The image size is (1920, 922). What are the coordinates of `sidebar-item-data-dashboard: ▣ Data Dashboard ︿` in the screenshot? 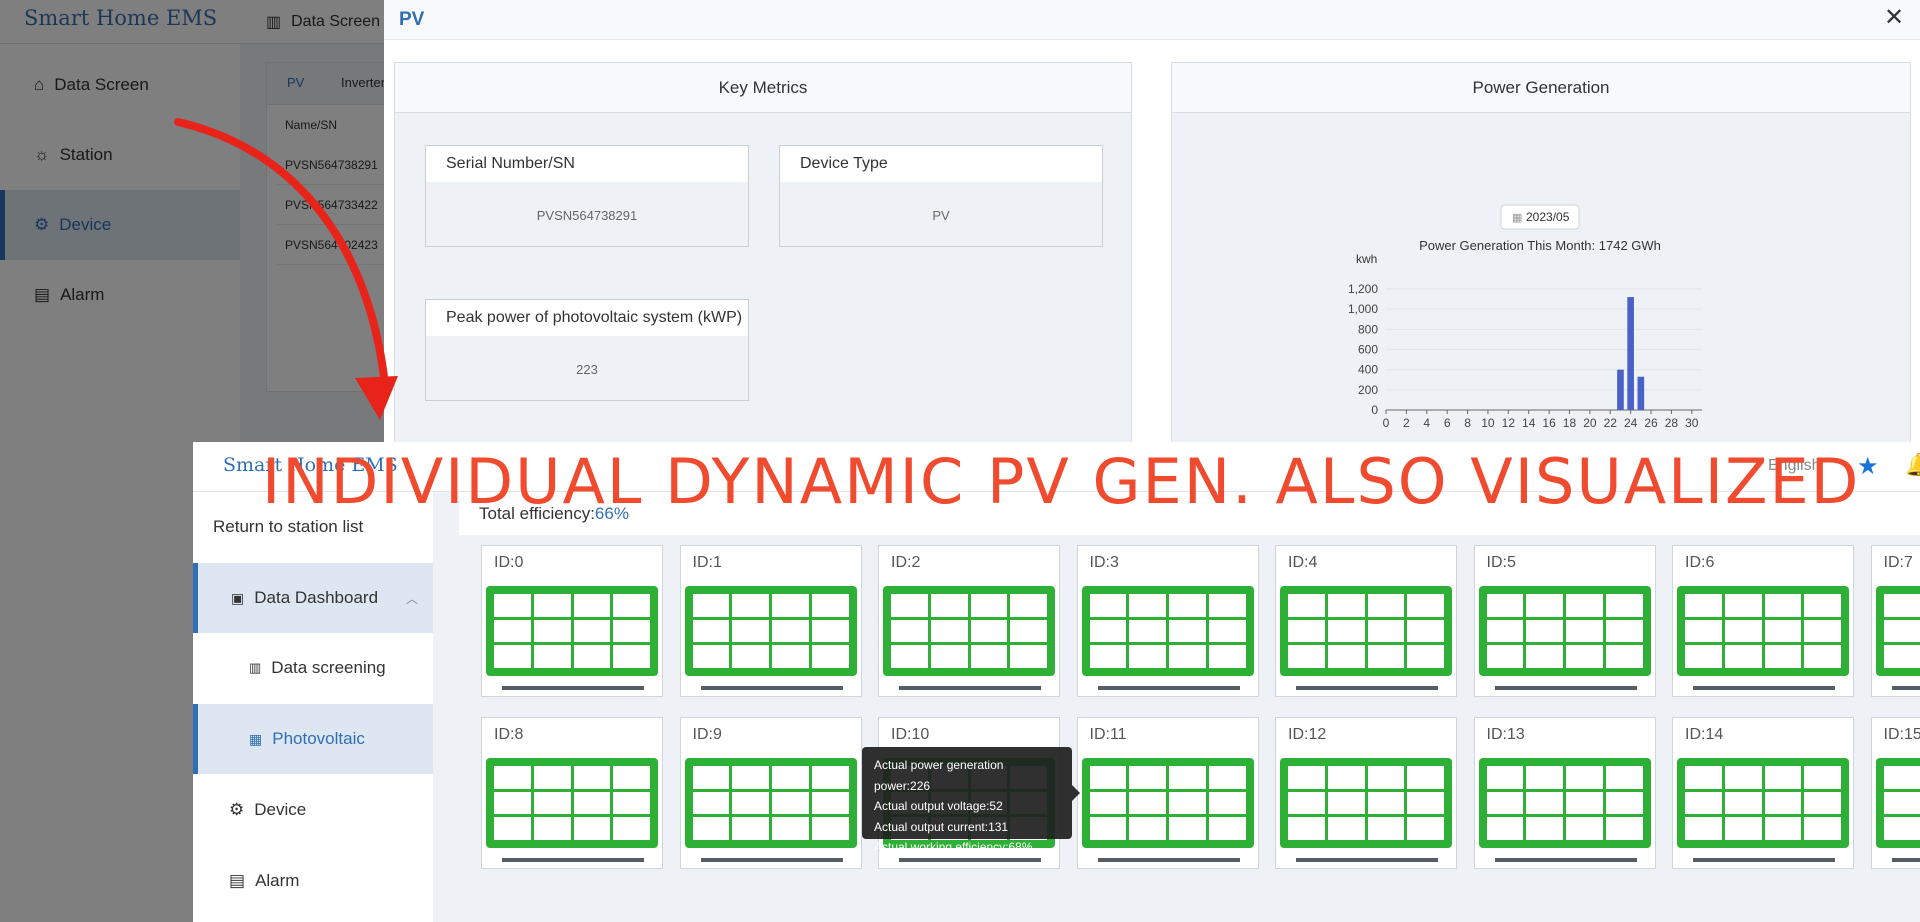 It's located at (313, 598).